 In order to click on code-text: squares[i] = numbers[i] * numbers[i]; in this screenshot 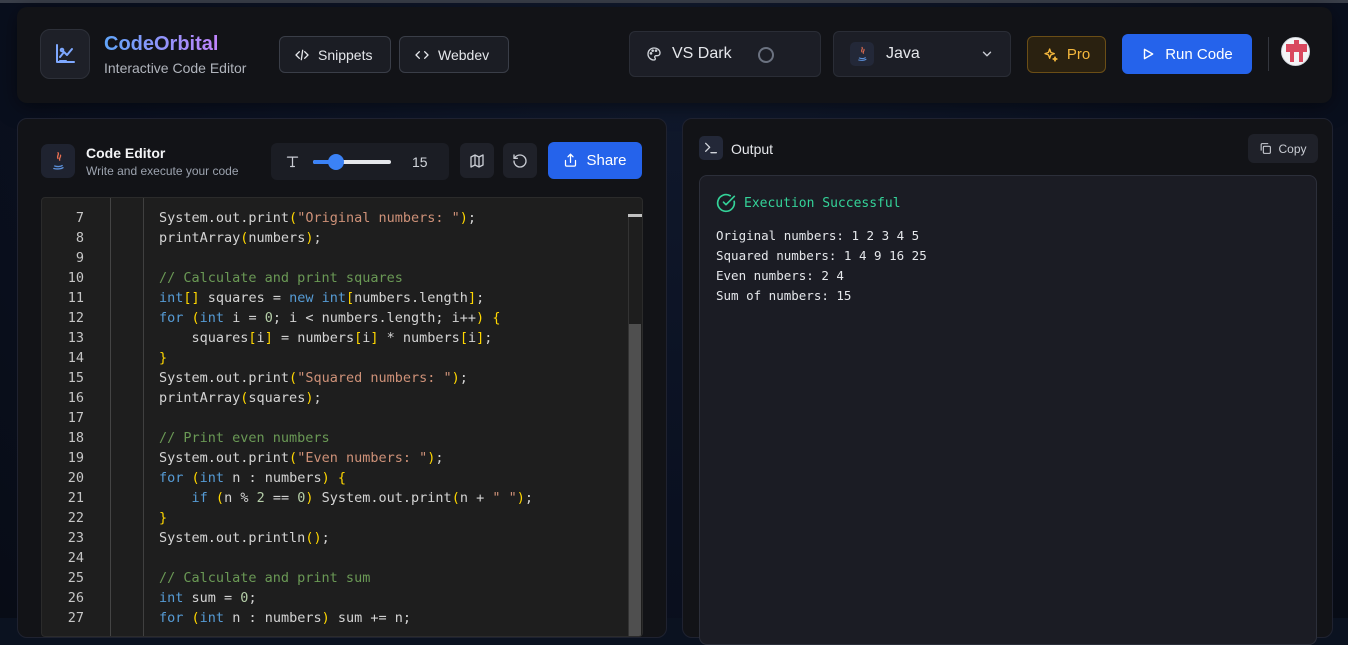, I will do `click(326, 338)`.